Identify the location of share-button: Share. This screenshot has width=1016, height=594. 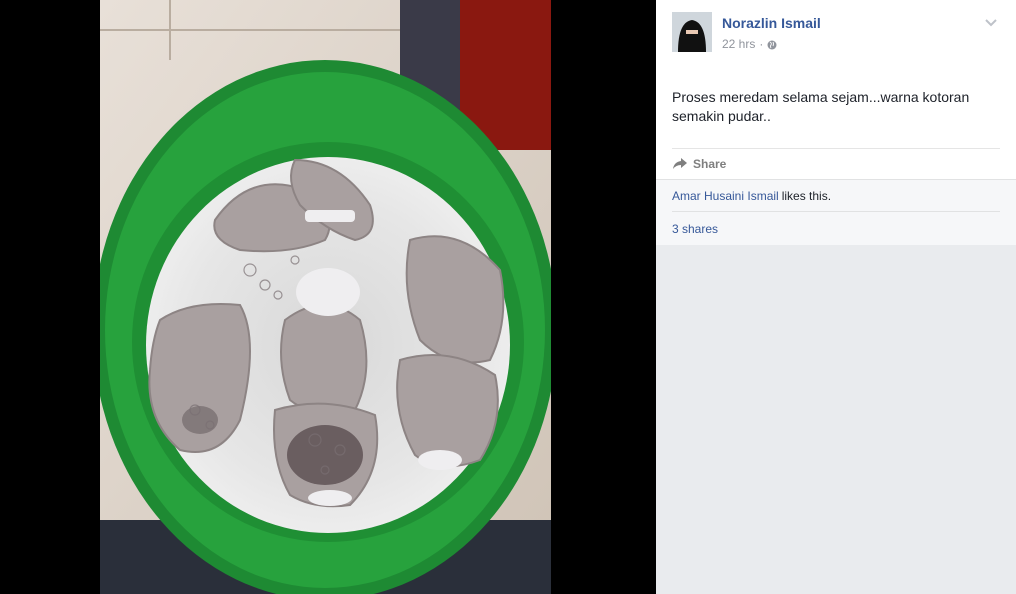
(699, 164).